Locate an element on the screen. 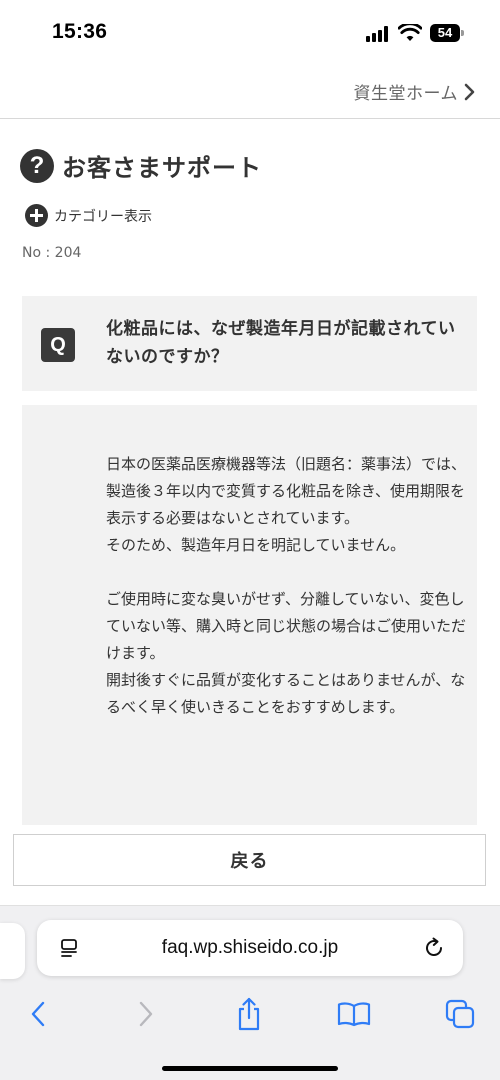 The width and height of the screenshot is (500, 1080). question-box: Q 化粧品には、なぜ製造年月日が記載されていないのですか？ is located at coordinates (249, 343).